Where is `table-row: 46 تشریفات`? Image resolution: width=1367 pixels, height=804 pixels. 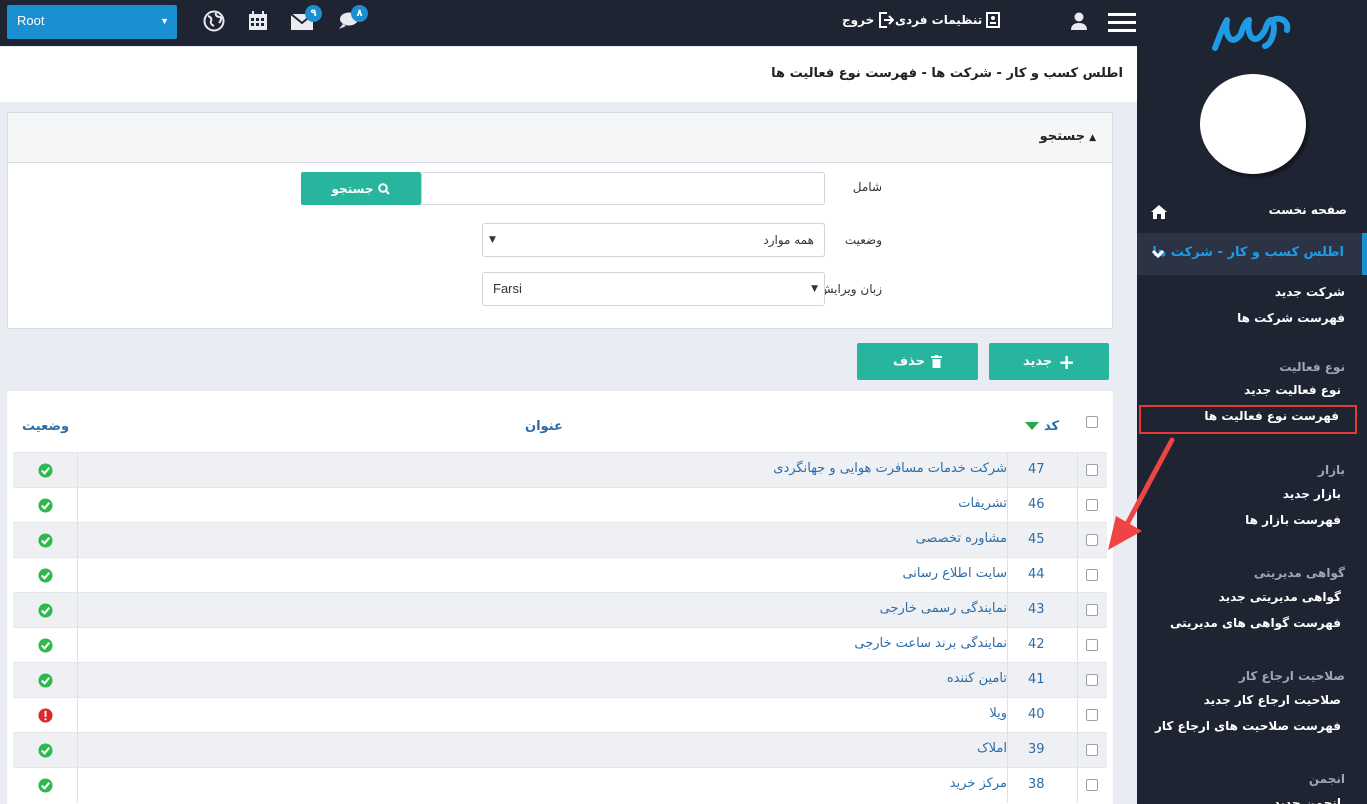 table-row: 46 تشریفات is located at coordinates (560, 505).